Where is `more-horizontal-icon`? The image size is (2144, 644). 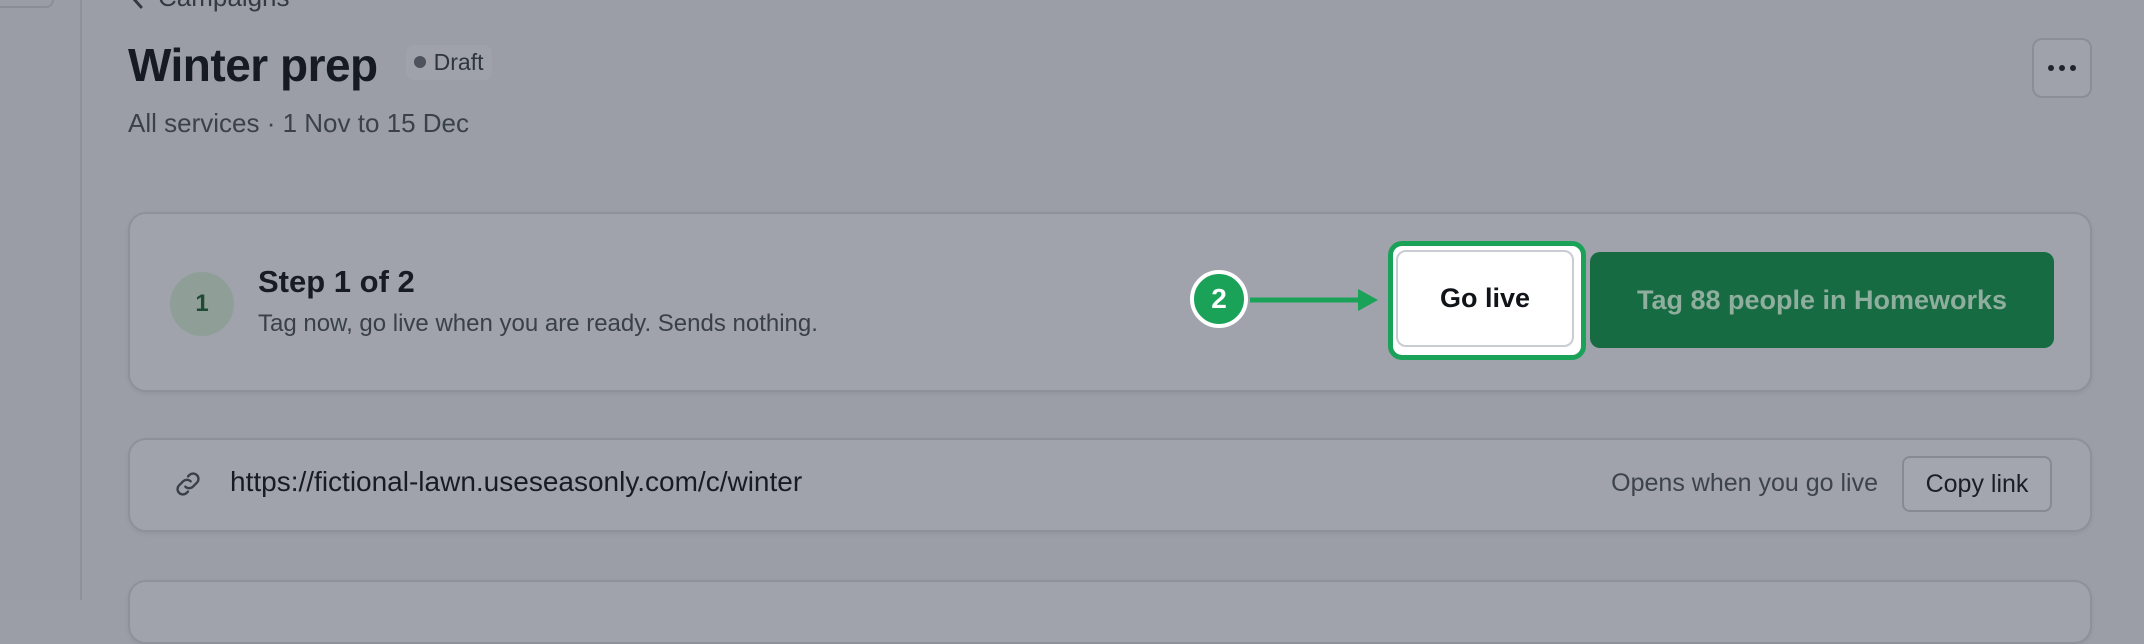 more-horizontal-icon is located at coordinates (2062, 68).